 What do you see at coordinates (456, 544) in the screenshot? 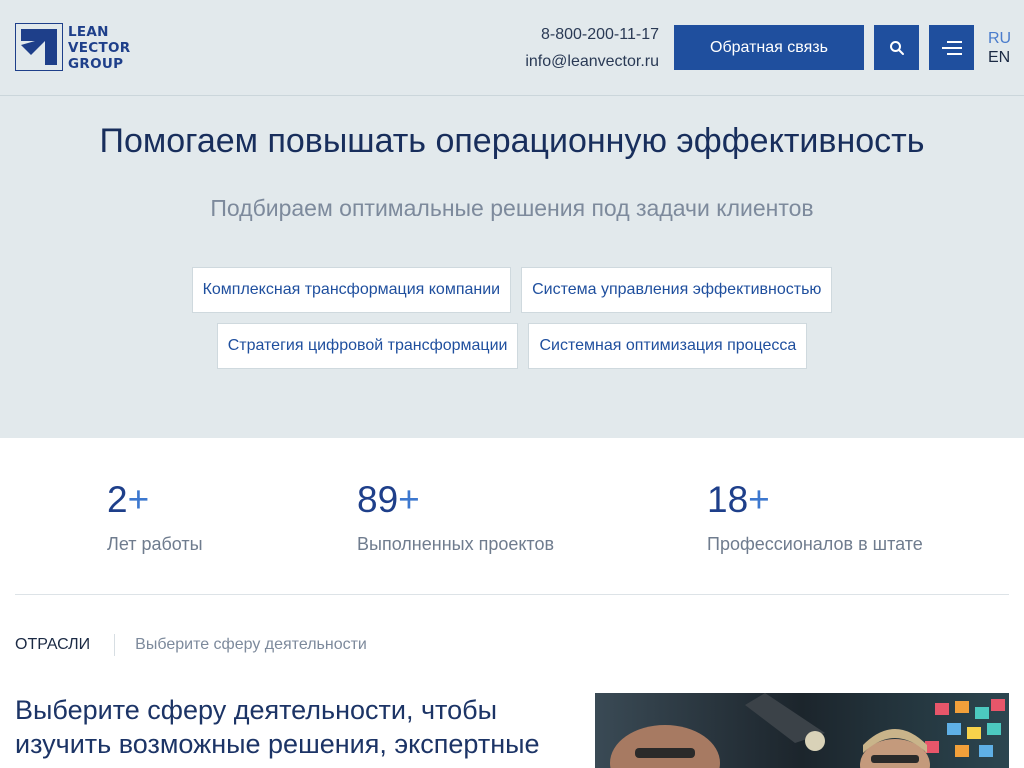
I see `stat-label: Выполненных проектов` at bounding box center [456, 544].